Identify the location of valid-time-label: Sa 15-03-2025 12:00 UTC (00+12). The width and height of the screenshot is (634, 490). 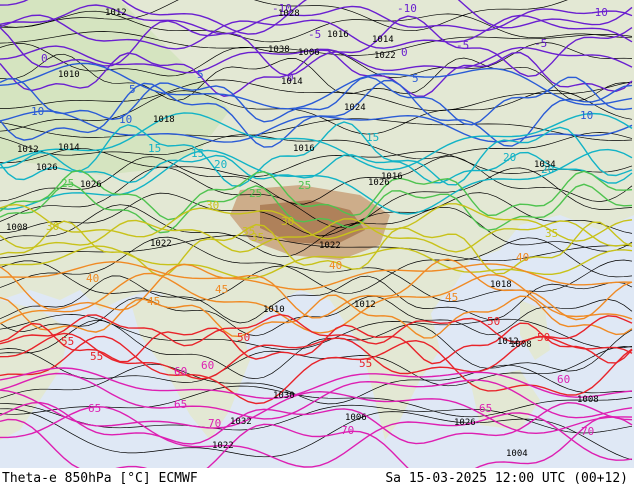
(506, 478).